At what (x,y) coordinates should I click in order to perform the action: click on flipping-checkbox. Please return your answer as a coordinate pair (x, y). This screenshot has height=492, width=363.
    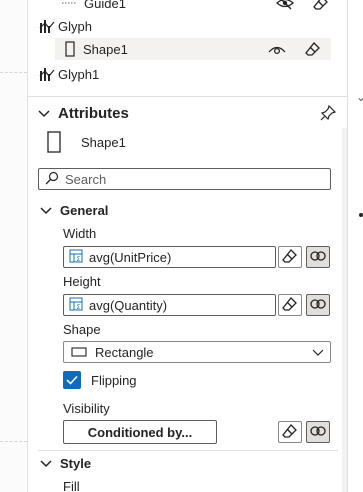
    Looking at the image, I should click on (72, 380).